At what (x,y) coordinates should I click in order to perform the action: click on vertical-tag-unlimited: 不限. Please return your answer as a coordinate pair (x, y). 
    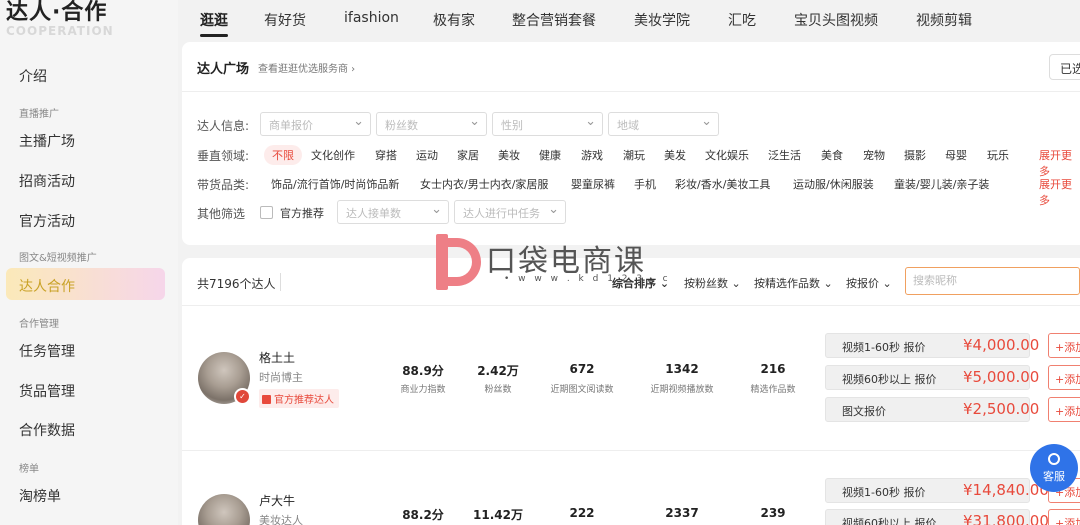
    Looking at the image, I should click on (283, 155).